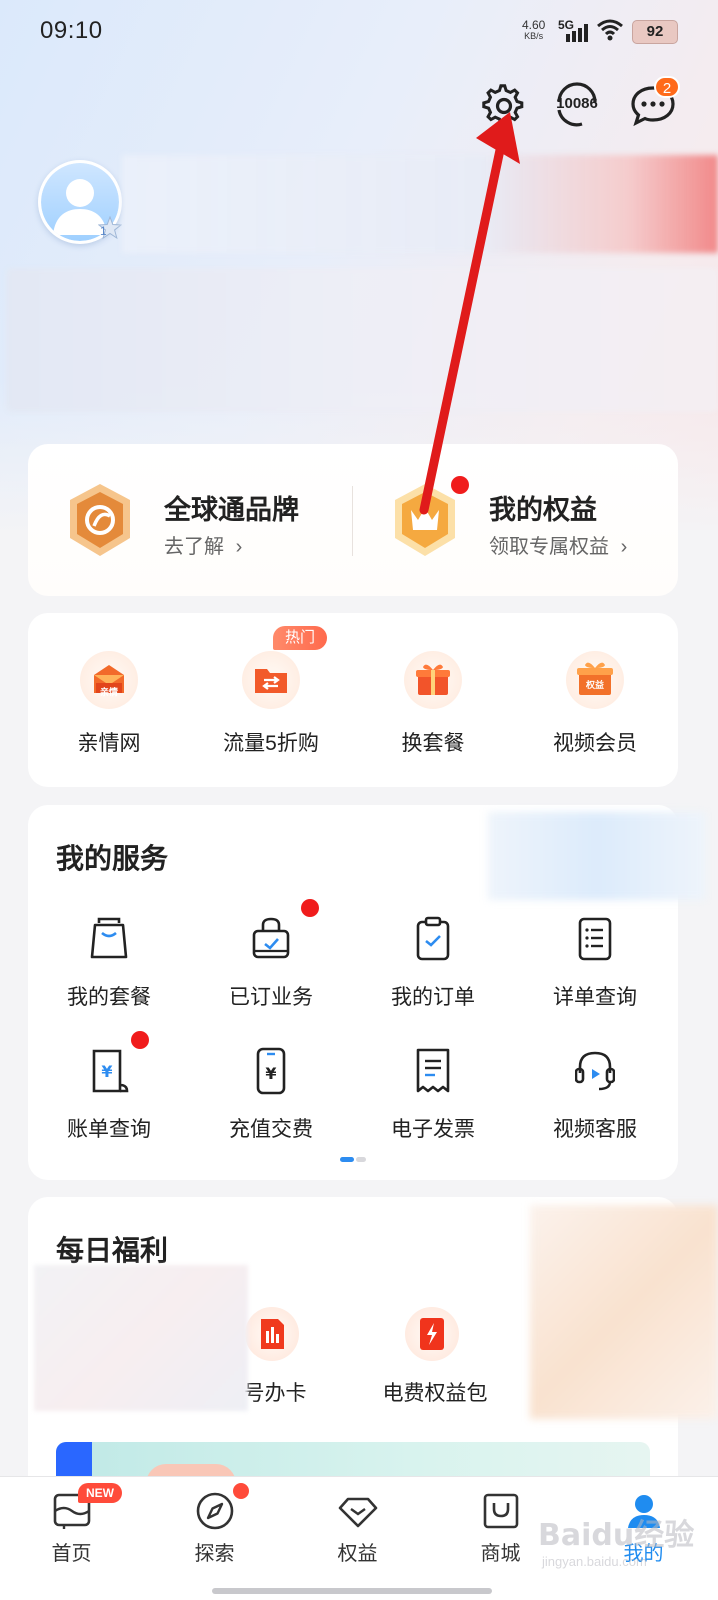 This screenshot has height=1600, width=718. I want to click on watermark-sub: jingyan.baidu.com, so click(594, 1561).